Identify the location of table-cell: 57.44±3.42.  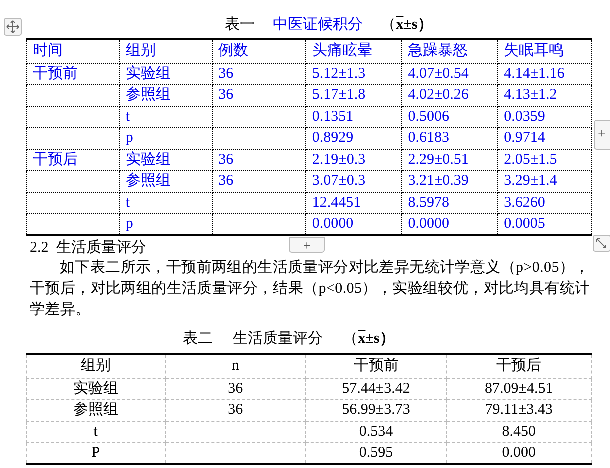
(376, 389).